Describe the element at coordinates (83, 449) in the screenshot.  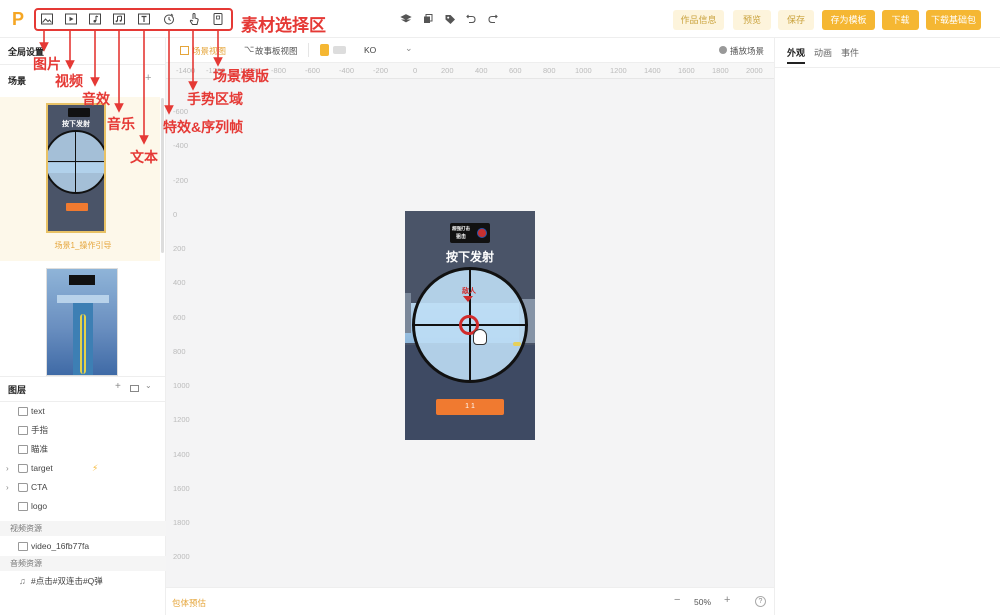
I see `layer-row: 瞄准` at that location.